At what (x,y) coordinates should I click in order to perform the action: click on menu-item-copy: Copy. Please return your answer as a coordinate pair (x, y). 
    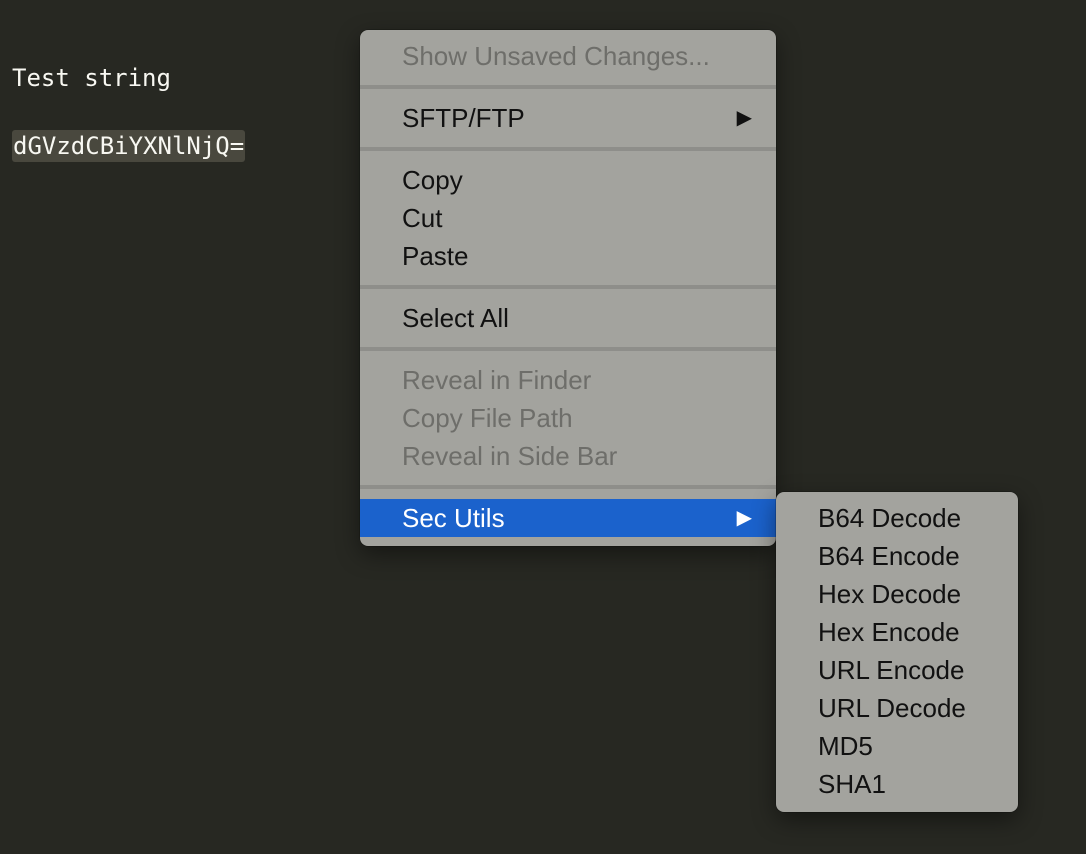
    Looking at the image, I should click on (568, 180).